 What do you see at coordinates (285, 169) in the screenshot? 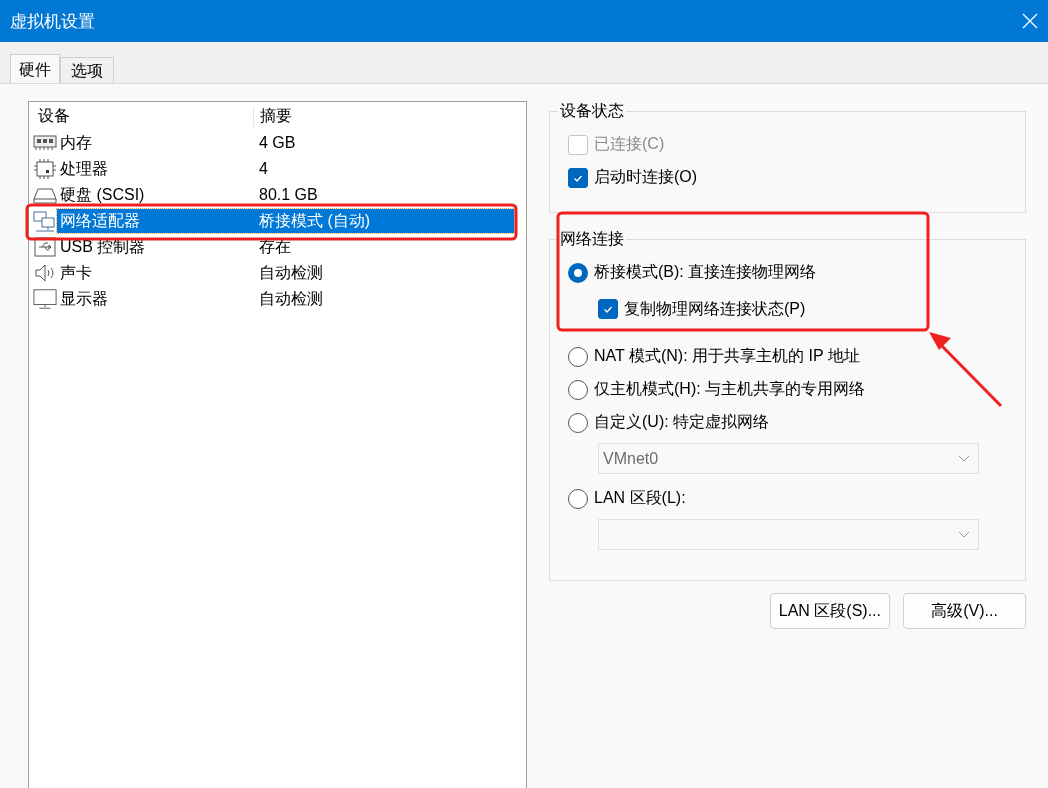
I see `list-row: 处理器 4` at bounding box center [285, 169].